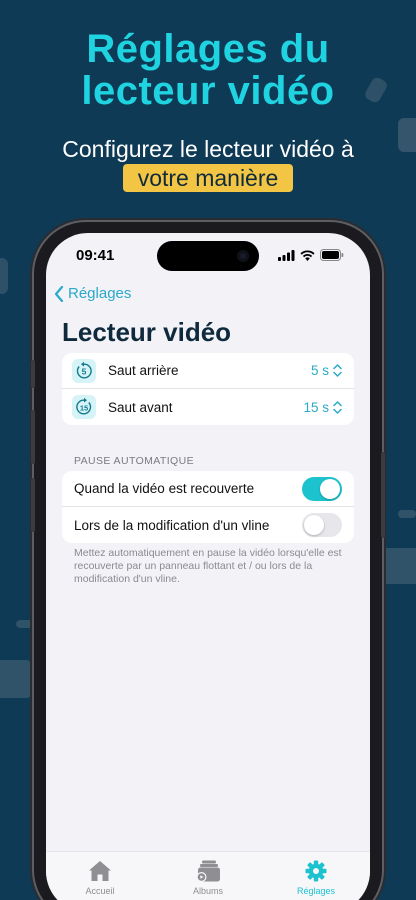 The width and height of the screenshot is (416, 900). Describe the element at coordinates (208, 178) in the screenshot. I see `promo-highlight: votre manière` at that location.